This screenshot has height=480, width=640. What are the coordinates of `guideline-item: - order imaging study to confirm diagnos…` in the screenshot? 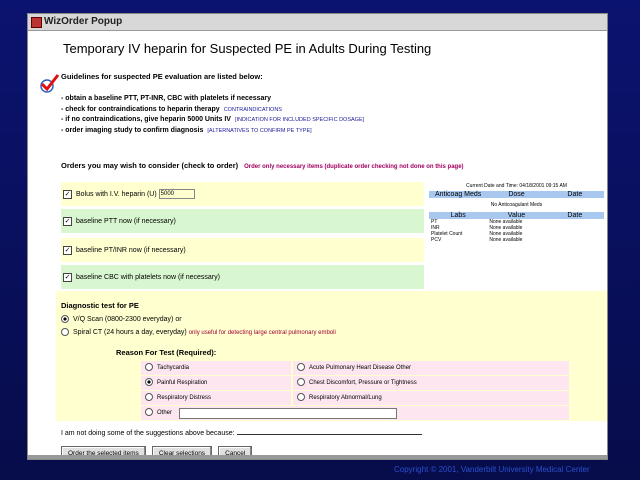 It's located at (212, 131).